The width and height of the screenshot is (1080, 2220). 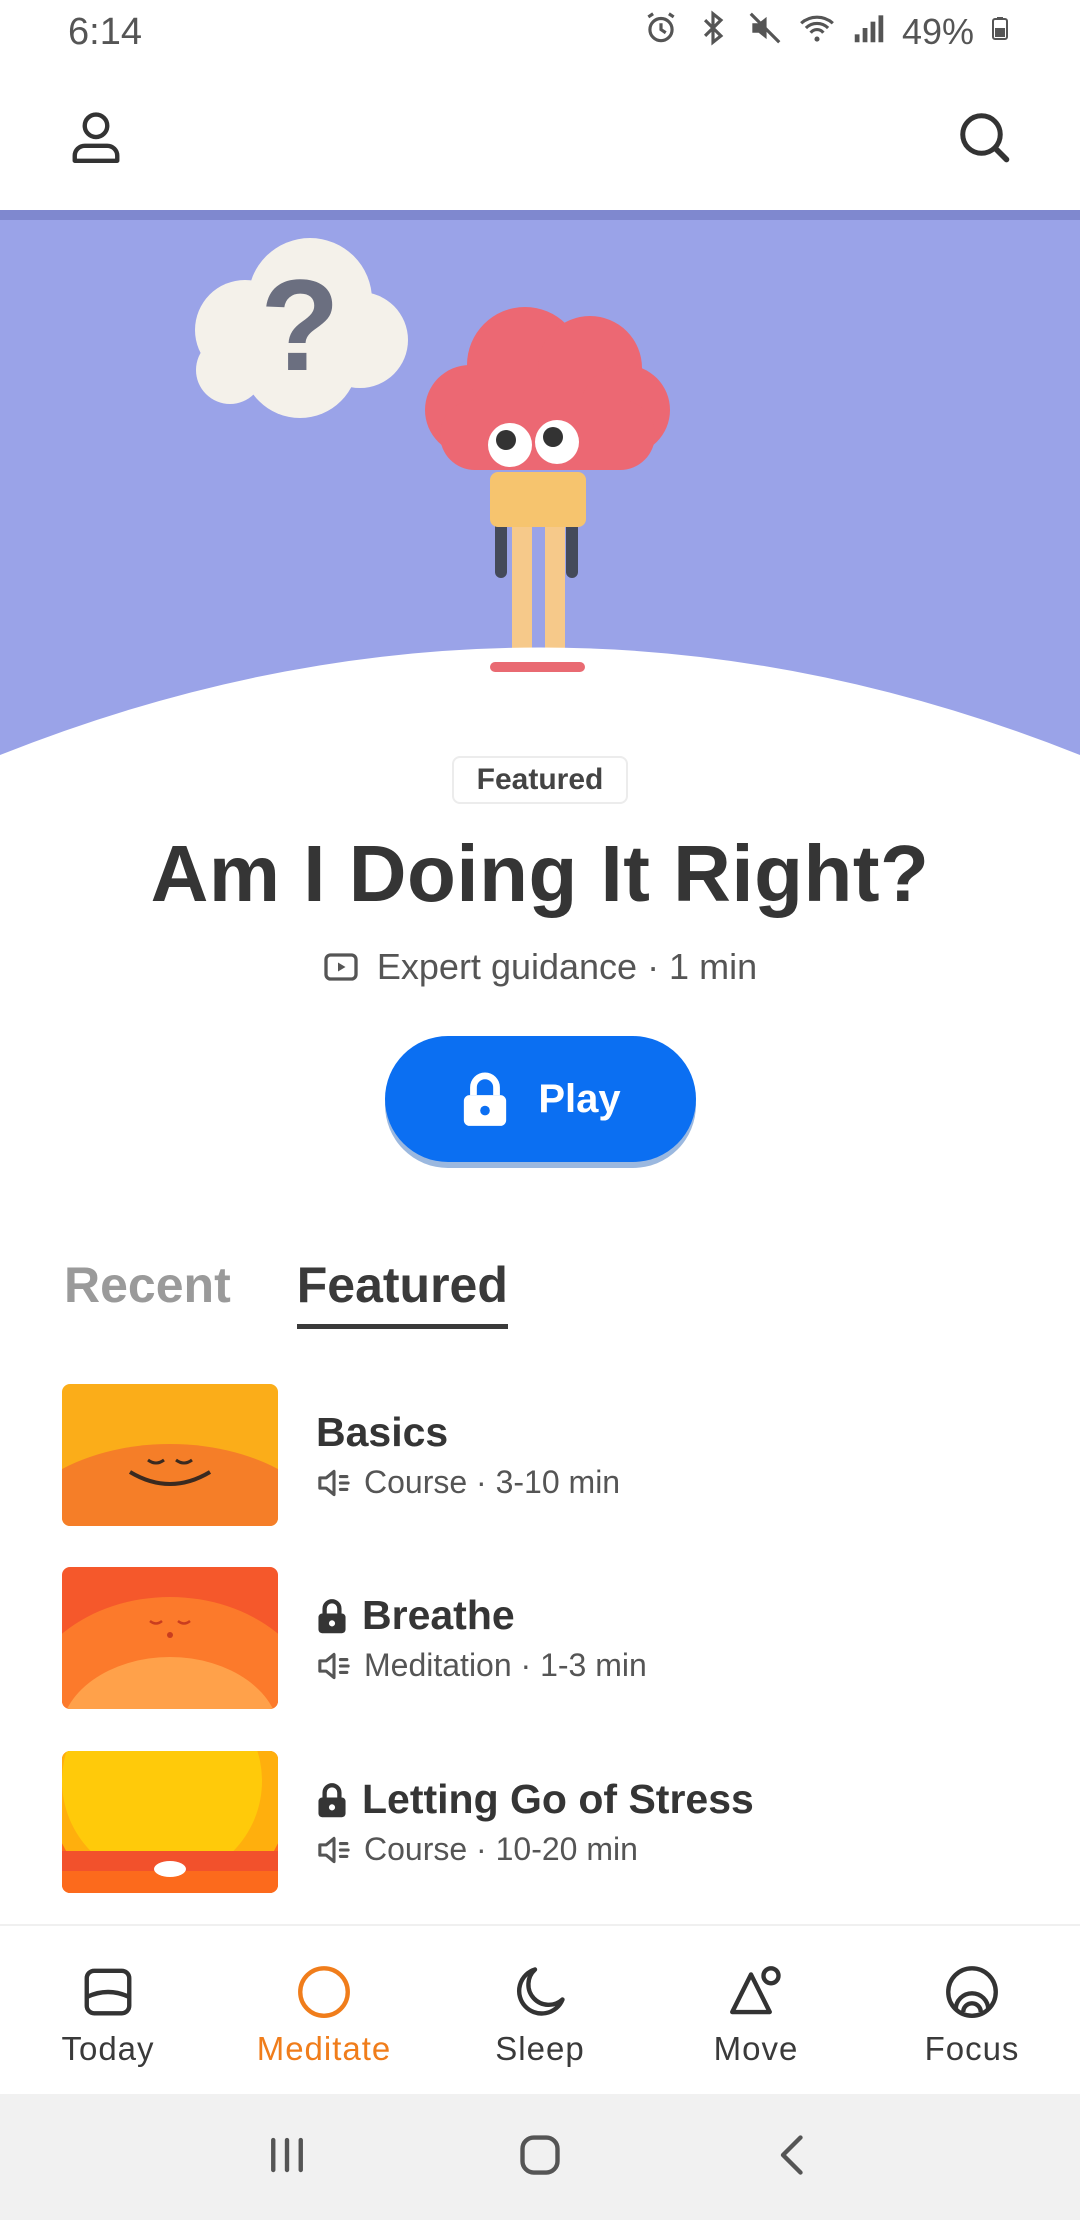 I want to click on battery-level: 49%, so click(x=937, y=31).